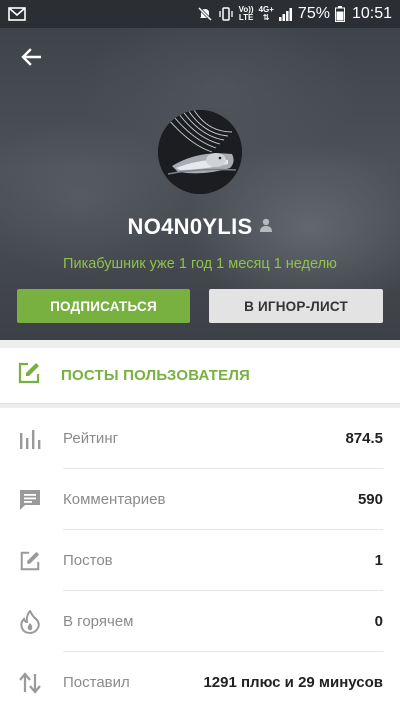  Describe the element at coordinates (205, 14) in the screenshot. I see `mute-icon` at that location.